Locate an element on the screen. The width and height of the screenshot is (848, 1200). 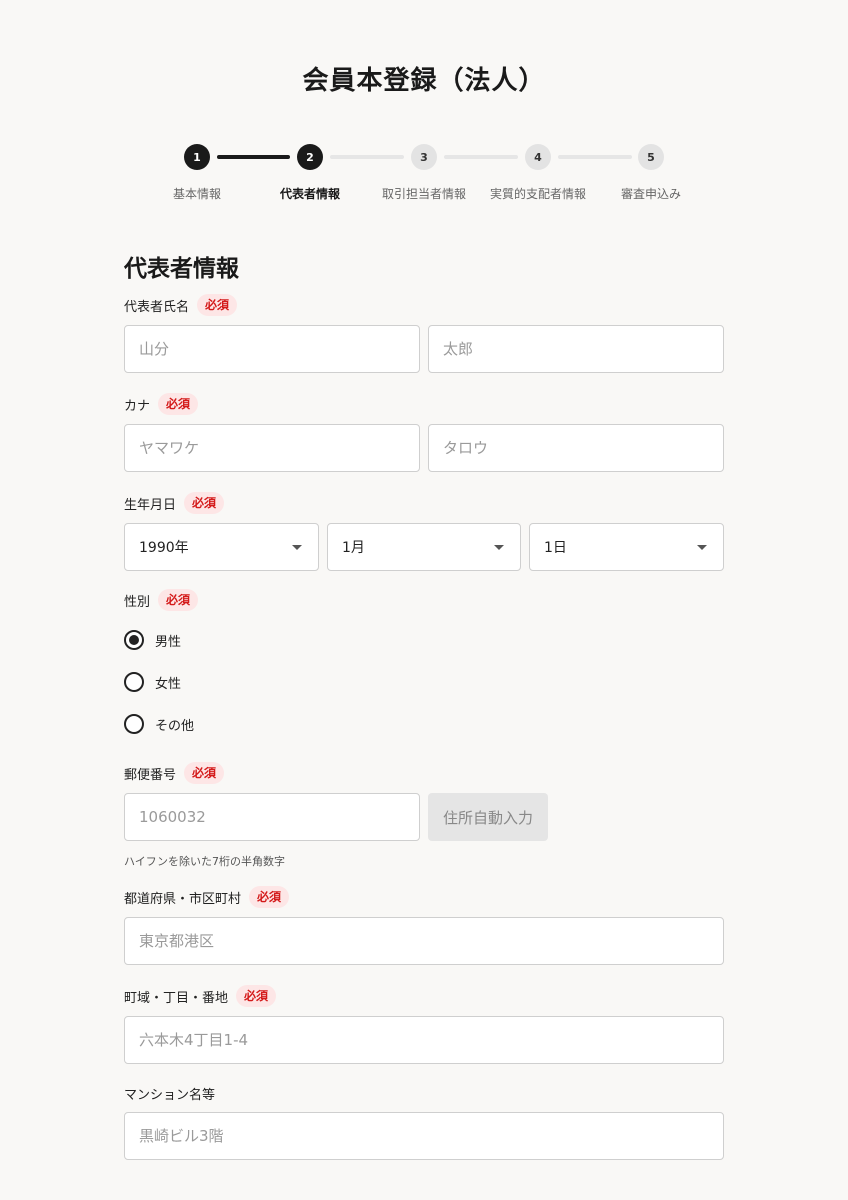
postal-code-label: 郵便番号 必須 is located at coordinates (174, 773).